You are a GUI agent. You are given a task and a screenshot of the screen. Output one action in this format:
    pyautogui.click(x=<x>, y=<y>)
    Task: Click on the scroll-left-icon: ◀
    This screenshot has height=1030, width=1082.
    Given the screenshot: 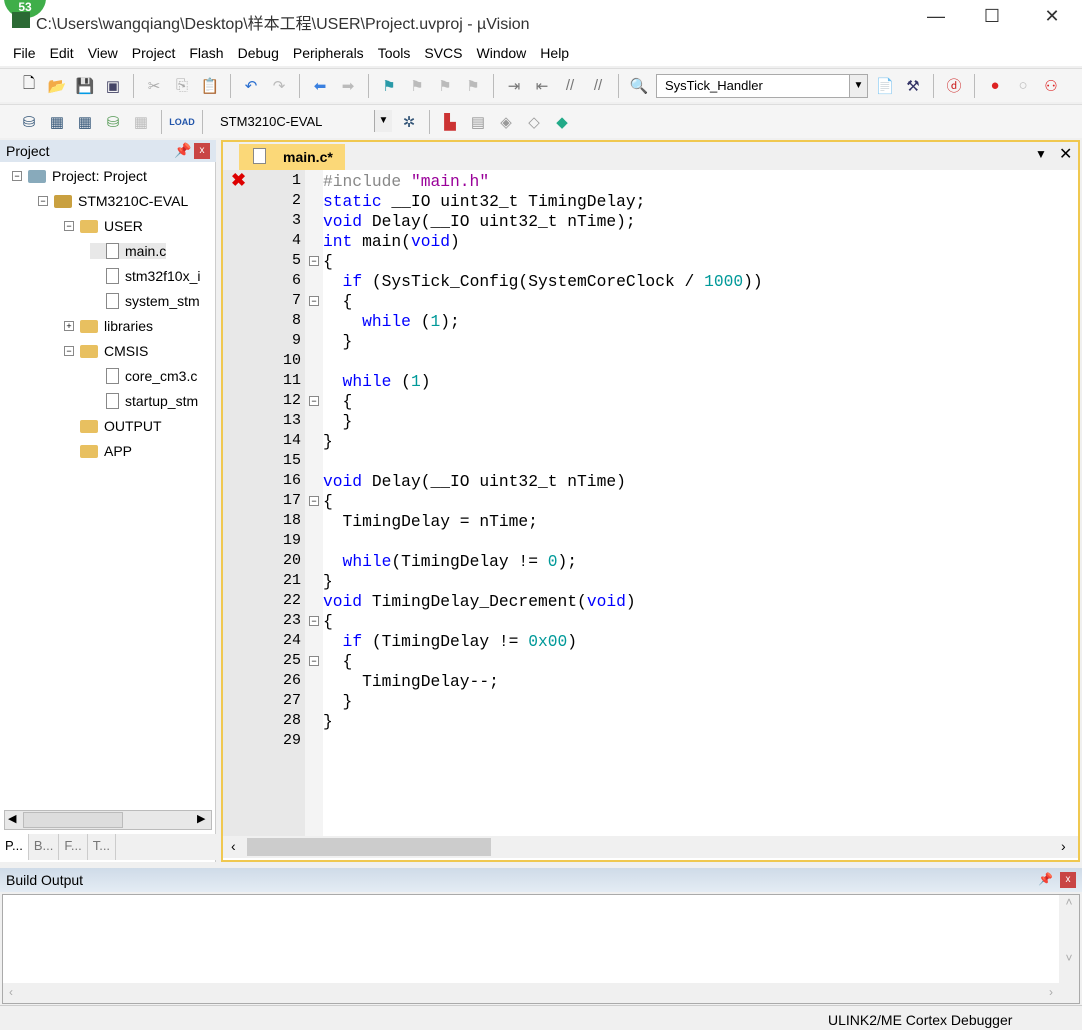 What is the action you would take?
    pyautogui.click(x=12, y=818)
    